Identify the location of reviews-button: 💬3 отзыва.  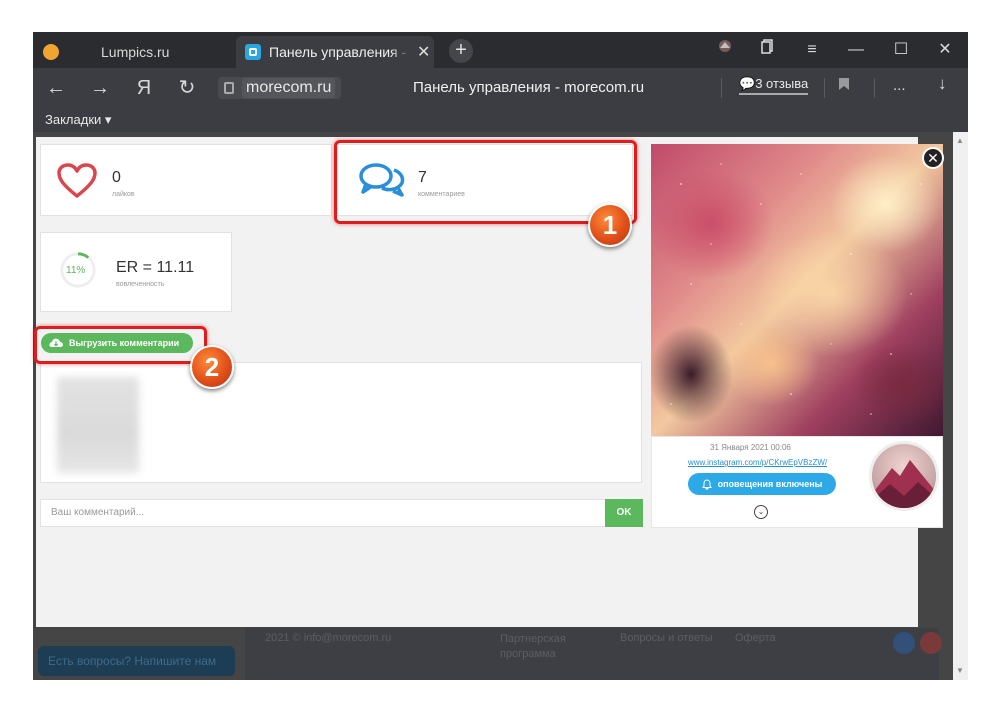
(774, 85).